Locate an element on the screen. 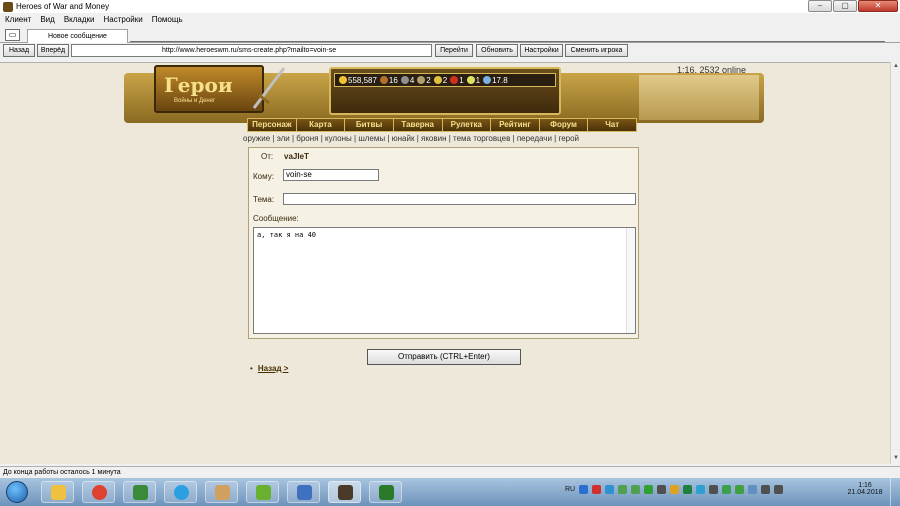 This screenshot has width=900, height=506. to-label: Кому: is located at coordinates (263, 176).